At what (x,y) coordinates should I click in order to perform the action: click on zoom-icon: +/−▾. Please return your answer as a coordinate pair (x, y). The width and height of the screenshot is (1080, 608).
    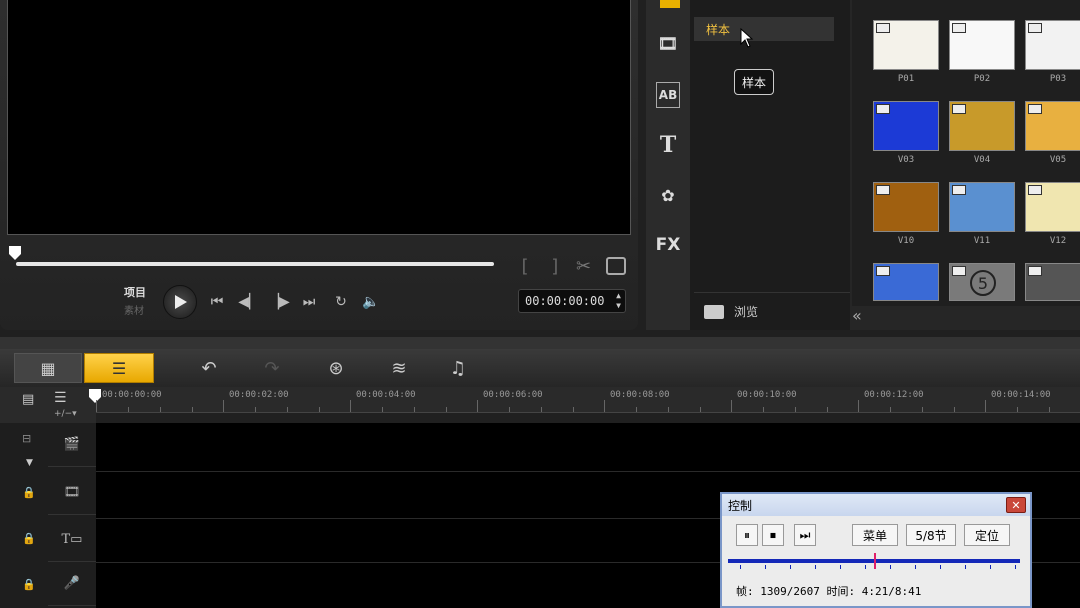
    Looking at the image, I should click on (65, 414).